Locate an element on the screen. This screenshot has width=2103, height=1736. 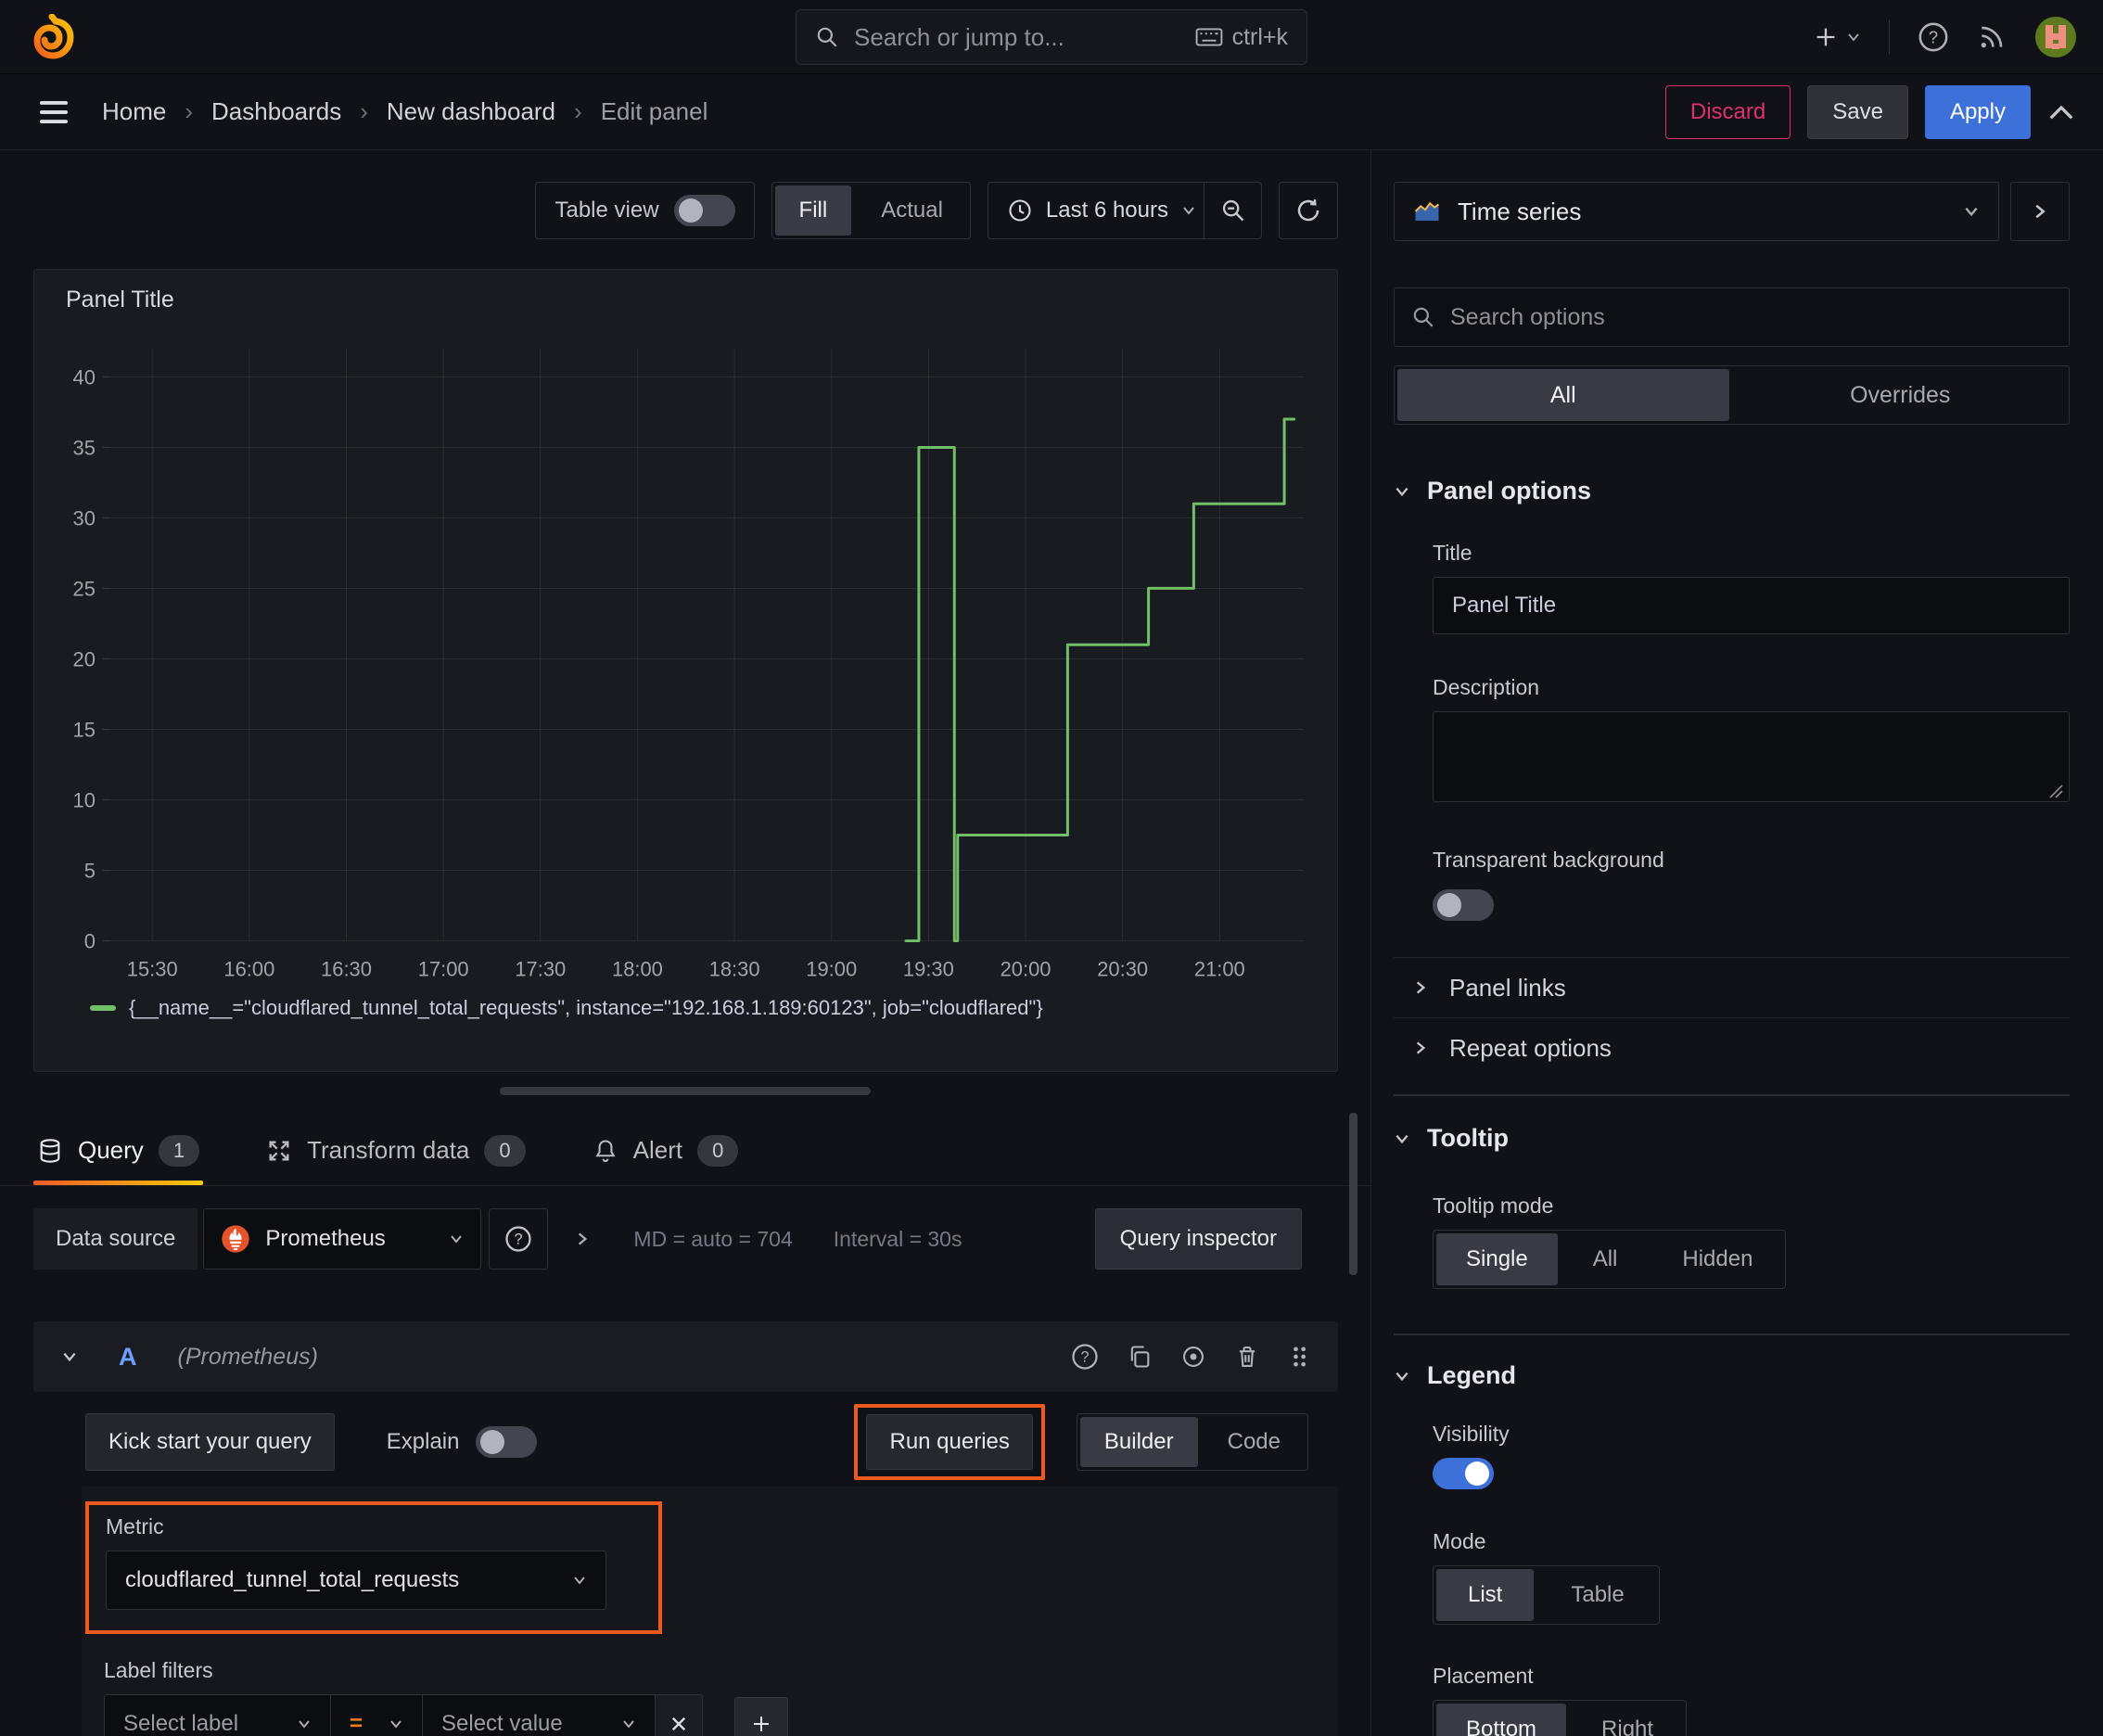
kick-start-button: Kick start your query is located at coordinates (210, 1442).